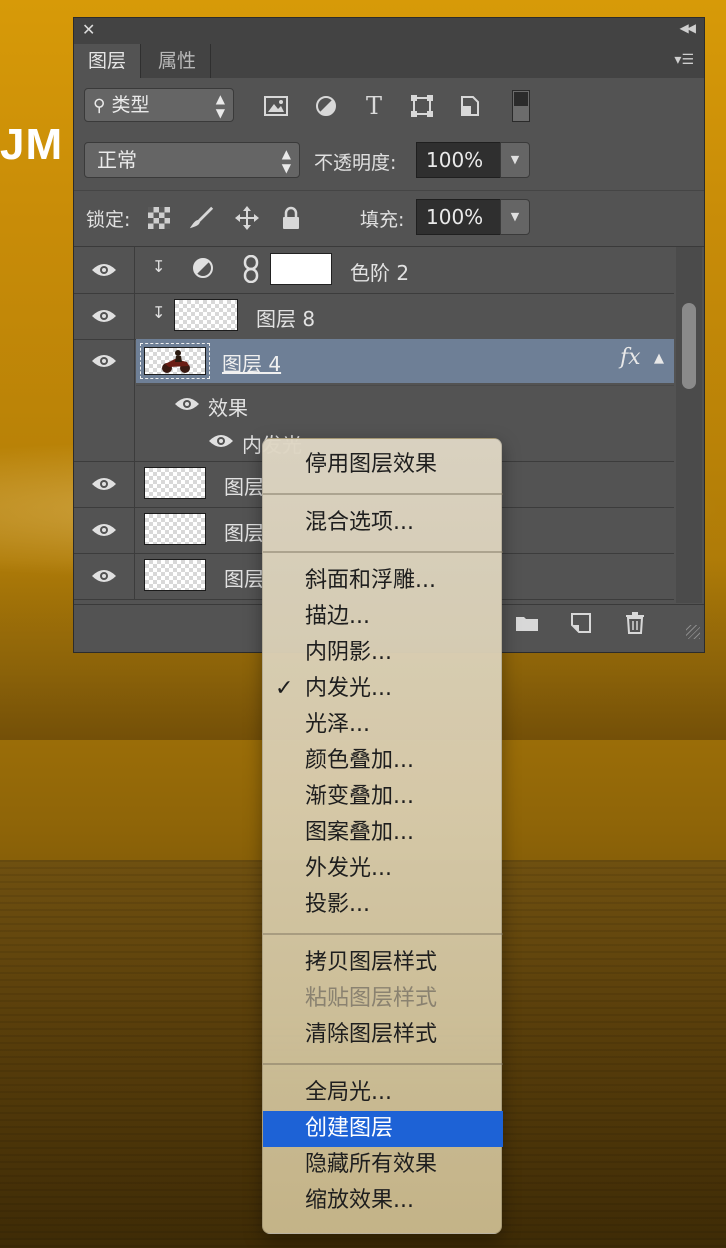 The width and height of the screenshot is (726, 1248). What do you see at coordinates (326, 106) in the screenshot?
I see `adjustment-filter-icon` at bounding box center [326, 106].